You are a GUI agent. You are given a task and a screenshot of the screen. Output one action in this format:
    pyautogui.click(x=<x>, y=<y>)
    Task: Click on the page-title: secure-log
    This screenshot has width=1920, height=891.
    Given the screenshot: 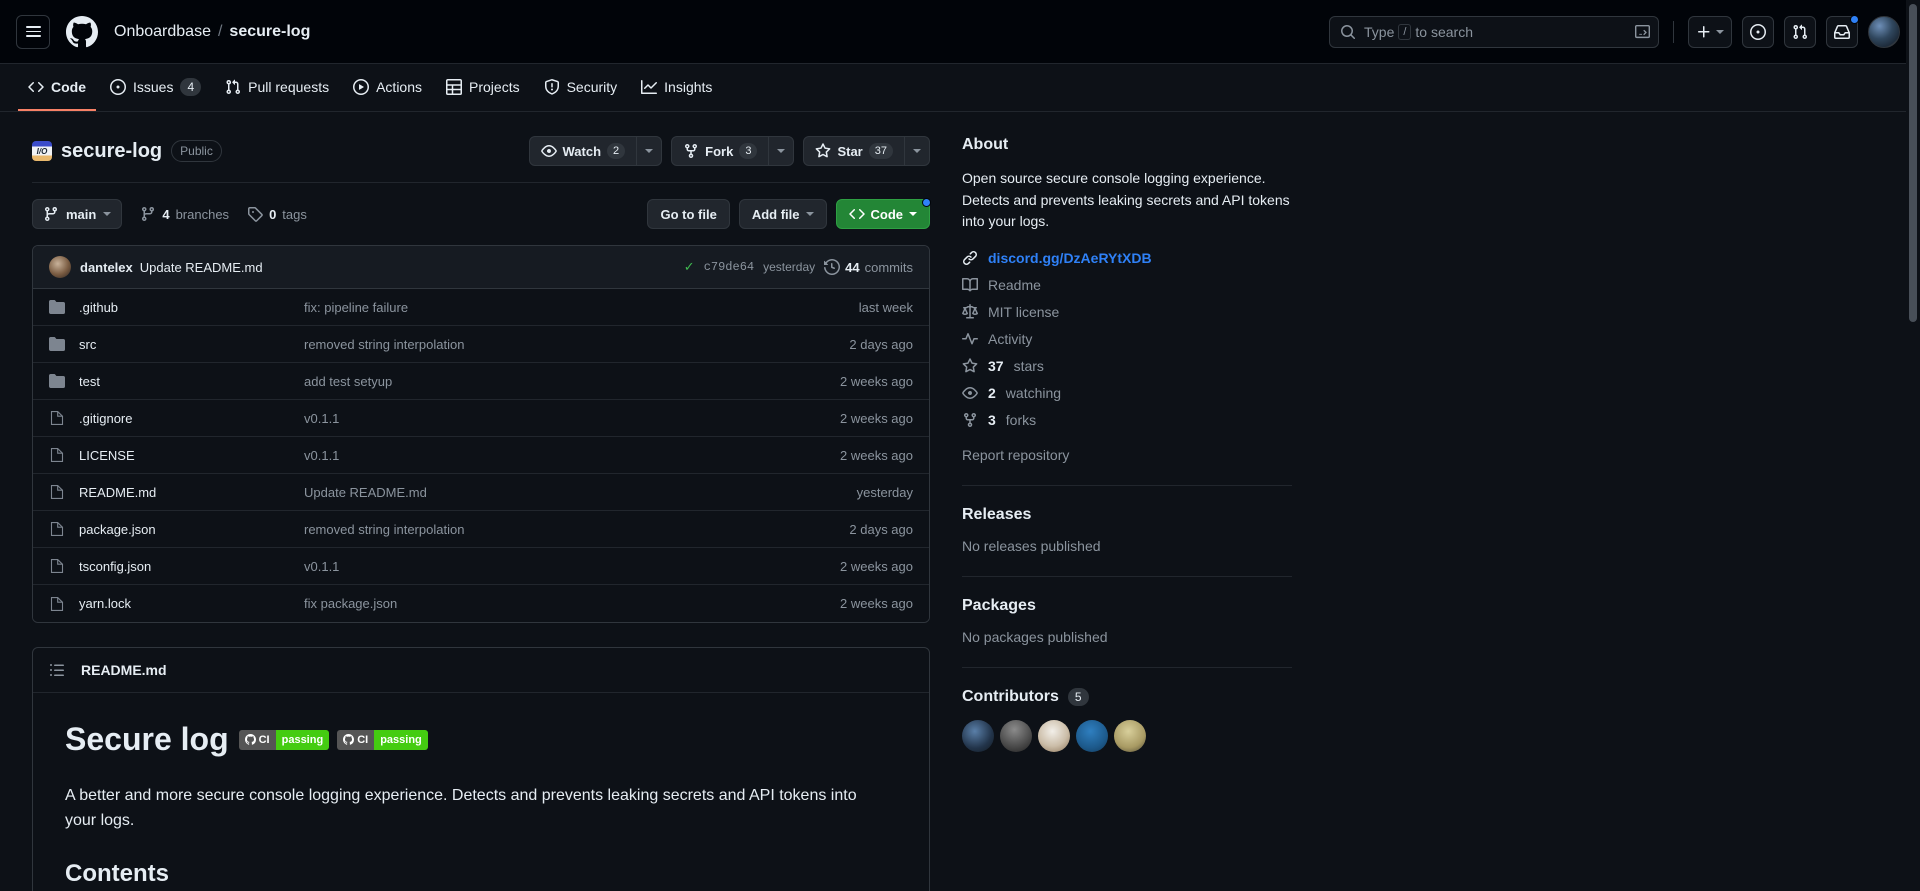 What is the action you would take?
    pyautogui.click(x=111, y=151)
    